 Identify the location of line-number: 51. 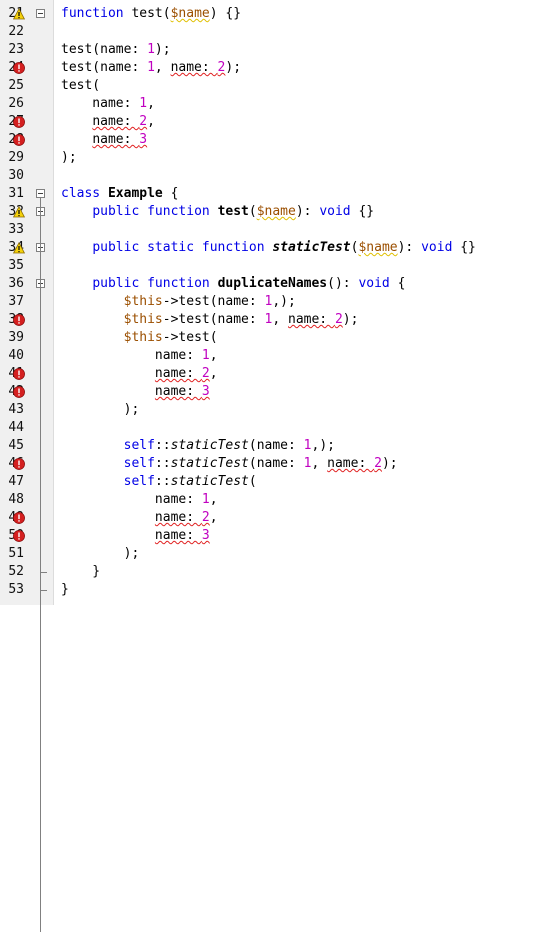
(16, 553).